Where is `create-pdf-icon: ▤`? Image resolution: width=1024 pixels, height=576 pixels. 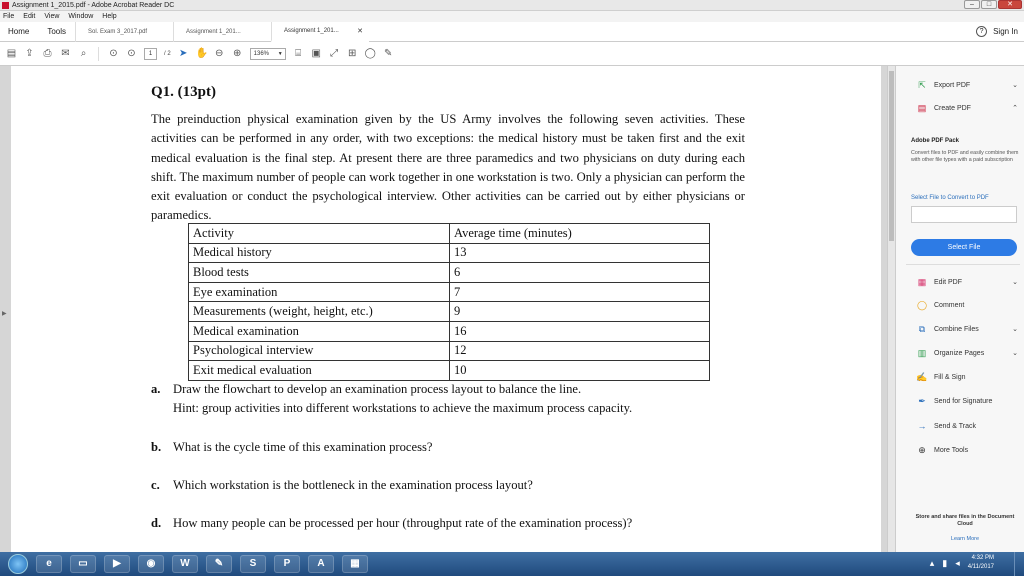 create-pdf-icon: ▤ is located at coordinates (922, 108).